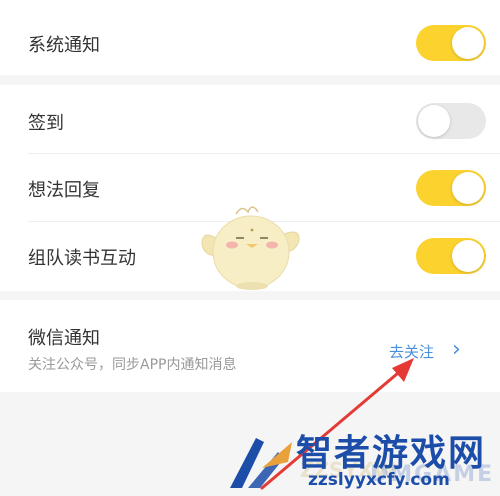  I want to click on wechat-notice-title: 微信通知, so click(64, 338).